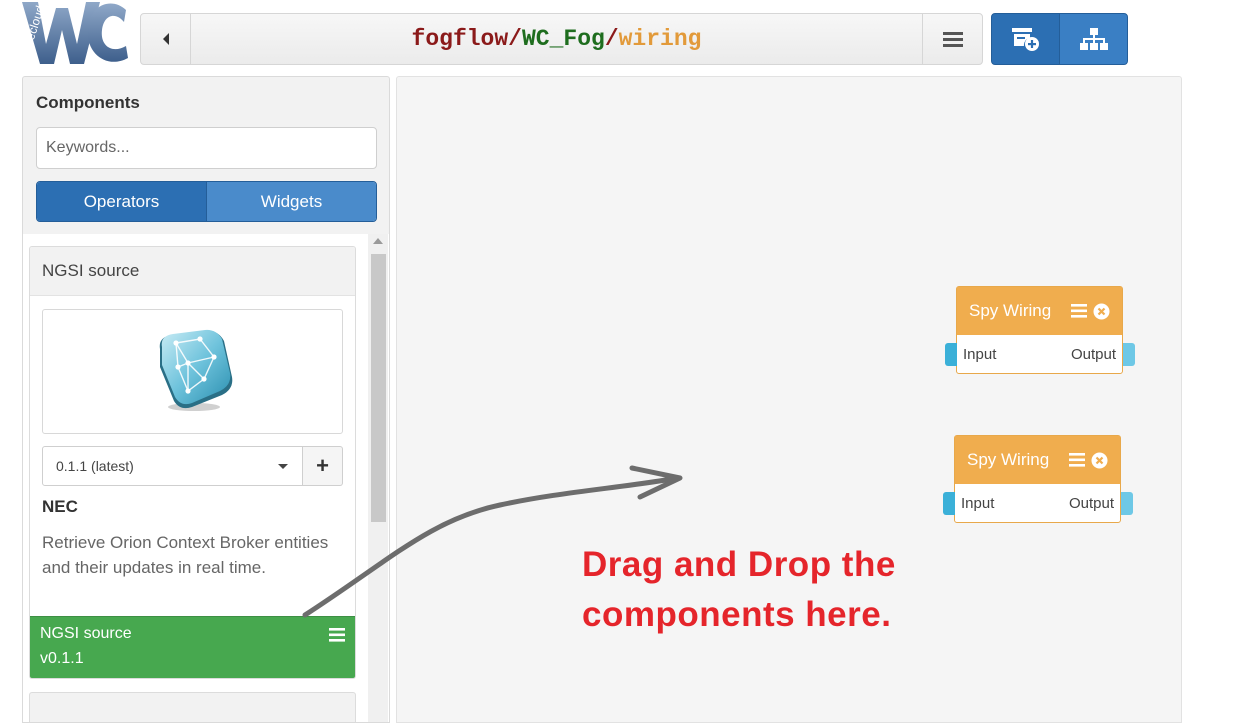 The height and width of the screenshot is (723, 1235). What do you see at coordinates (323, 466) in the screenshot?
I see `add-operator-button: +` at bounding box center [323, 466].